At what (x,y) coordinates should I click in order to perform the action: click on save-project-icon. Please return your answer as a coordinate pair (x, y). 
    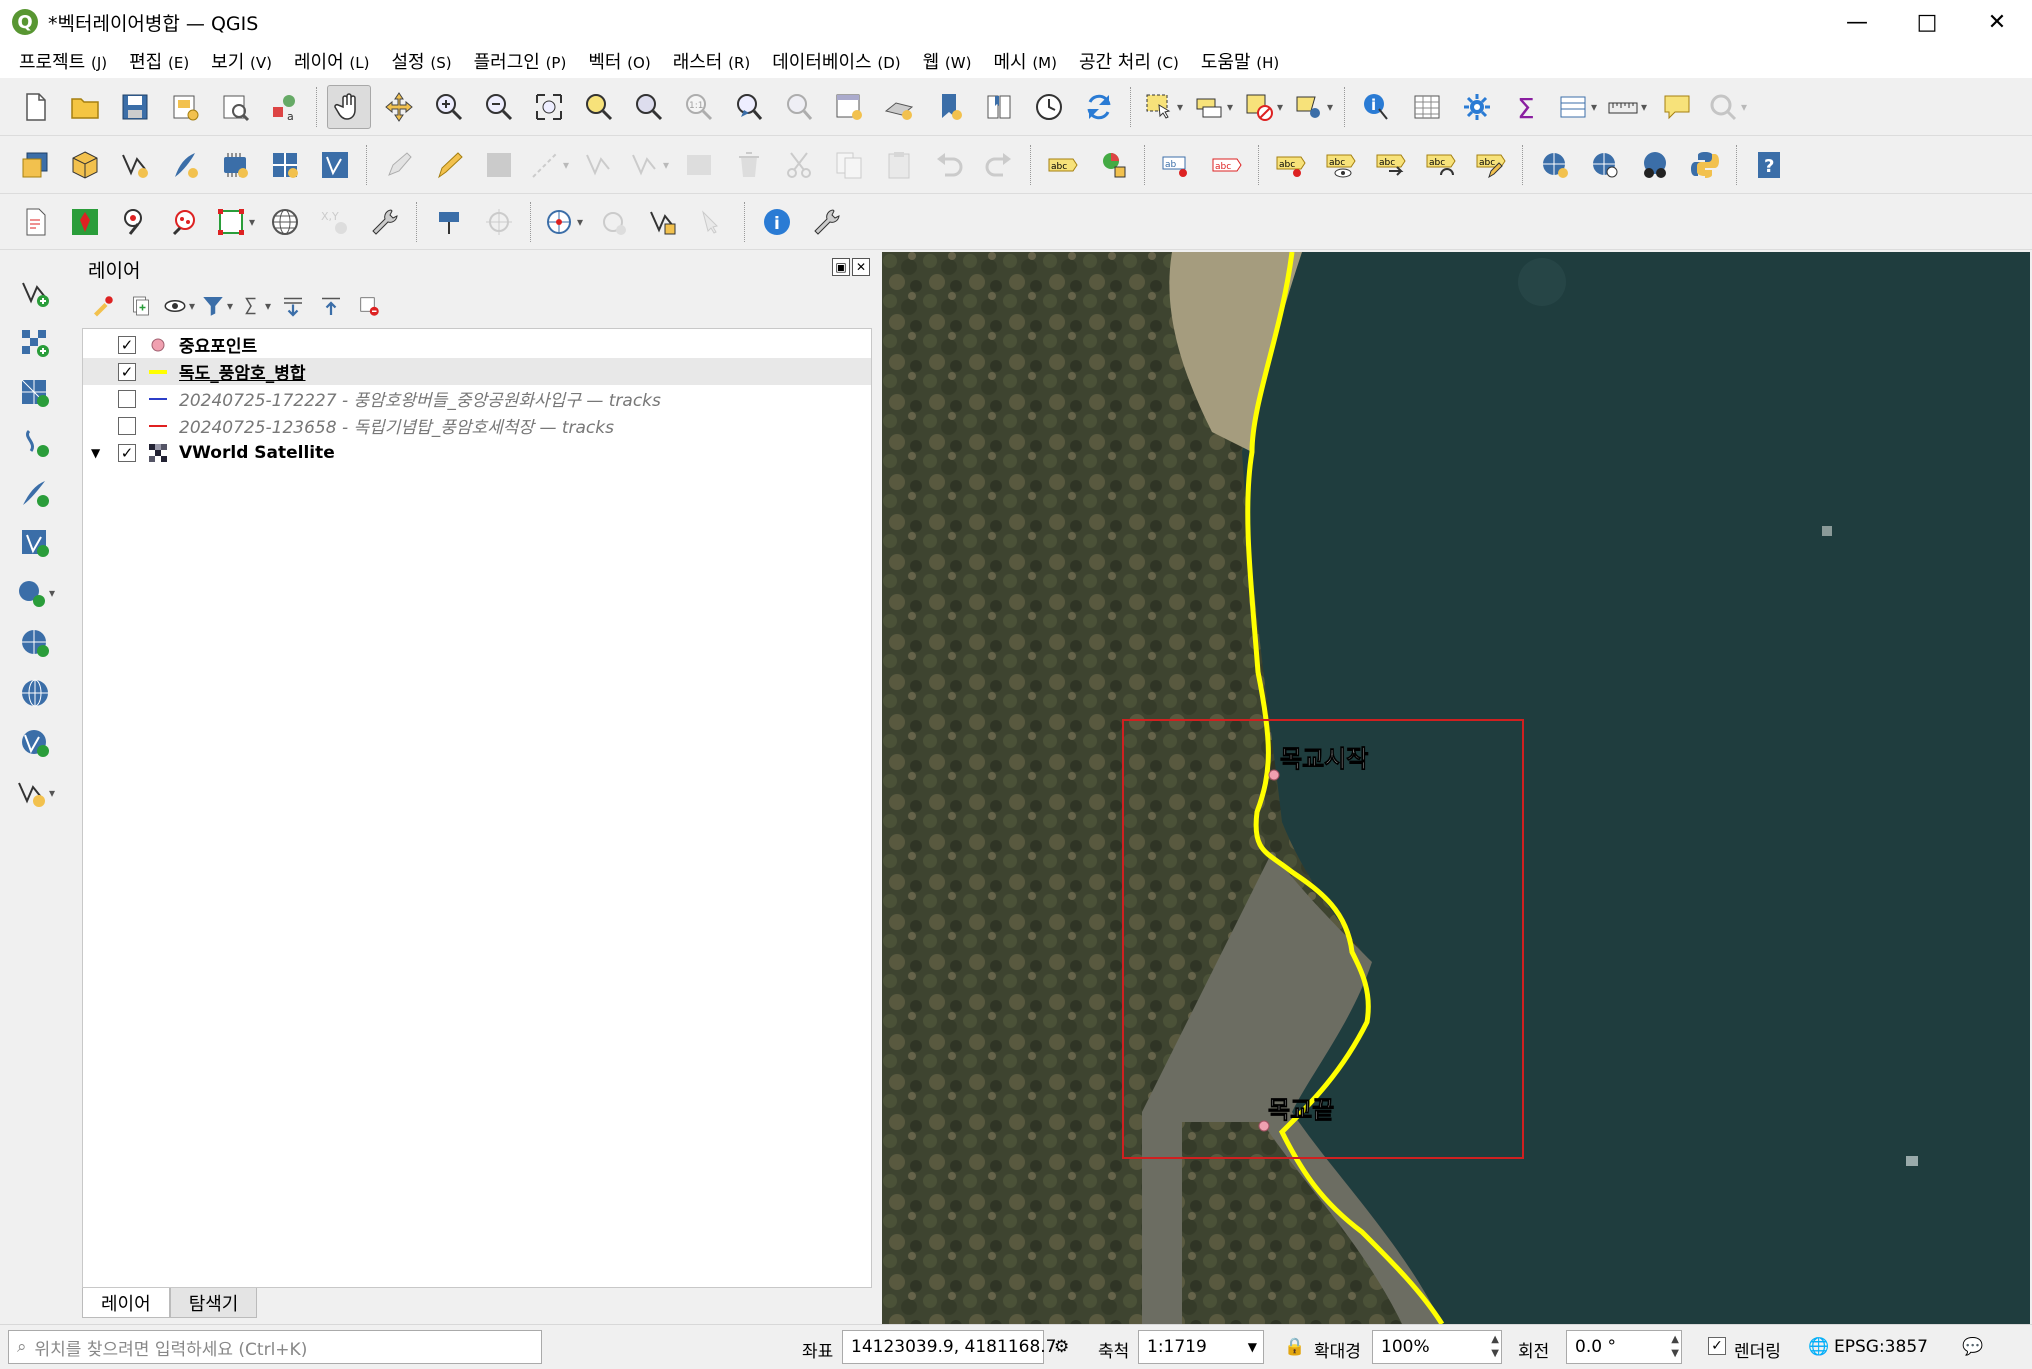
    Looking at the image, I should click on (135, 107).